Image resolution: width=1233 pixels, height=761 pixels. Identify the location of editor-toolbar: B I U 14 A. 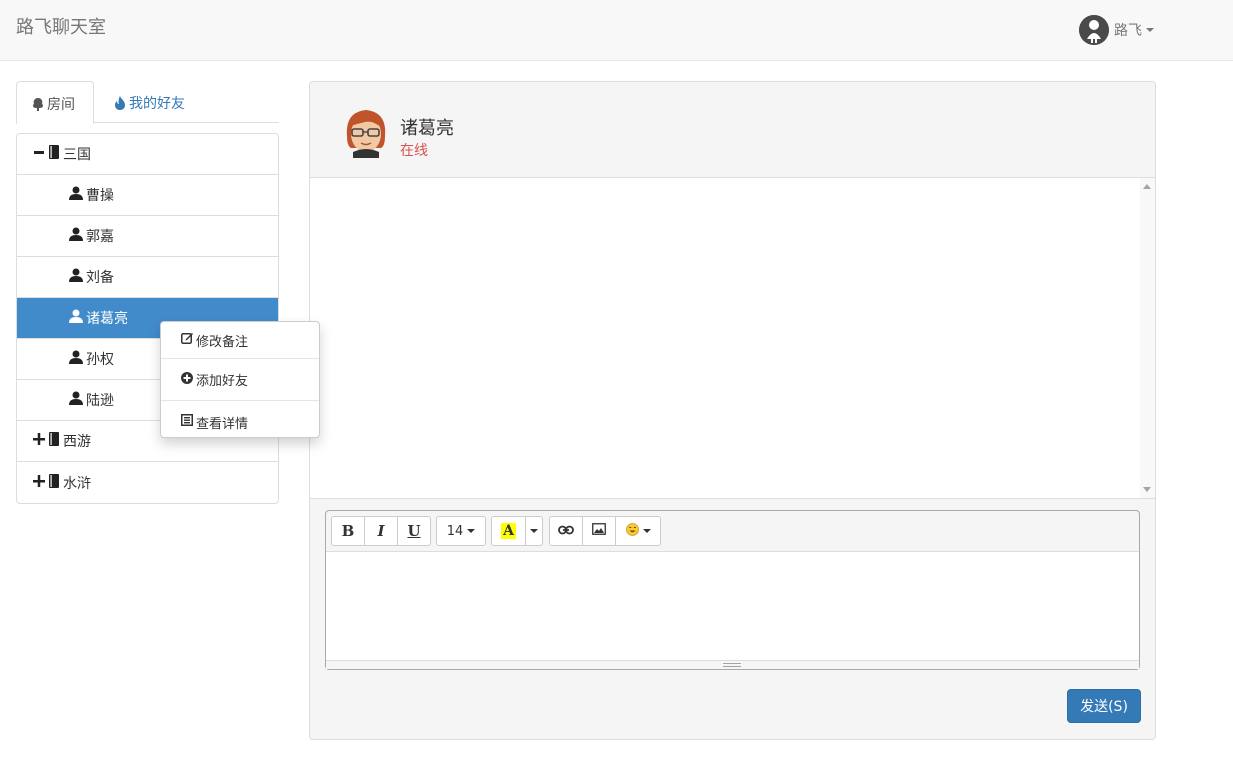
(732, 531).